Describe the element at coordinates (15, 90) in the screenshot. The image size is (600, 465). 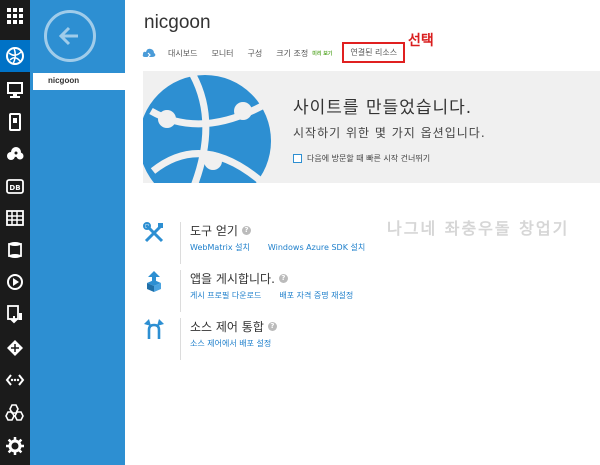
I see `virtual-machines-icon` at that location.